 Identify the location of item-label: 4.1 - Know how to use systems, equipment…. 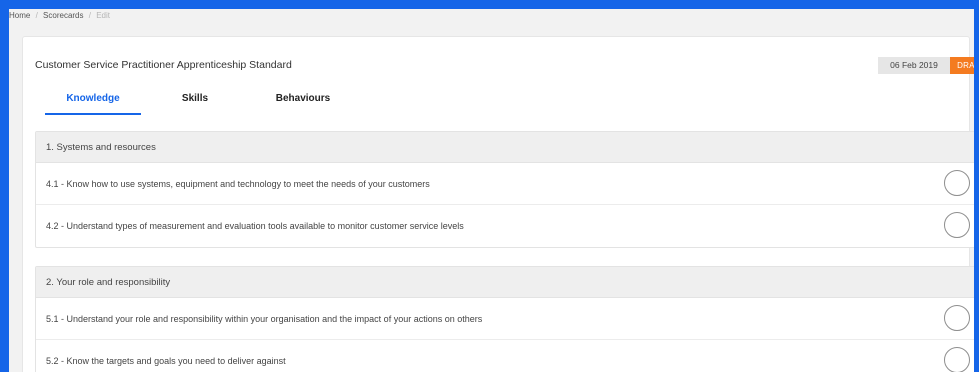
(238, 184).